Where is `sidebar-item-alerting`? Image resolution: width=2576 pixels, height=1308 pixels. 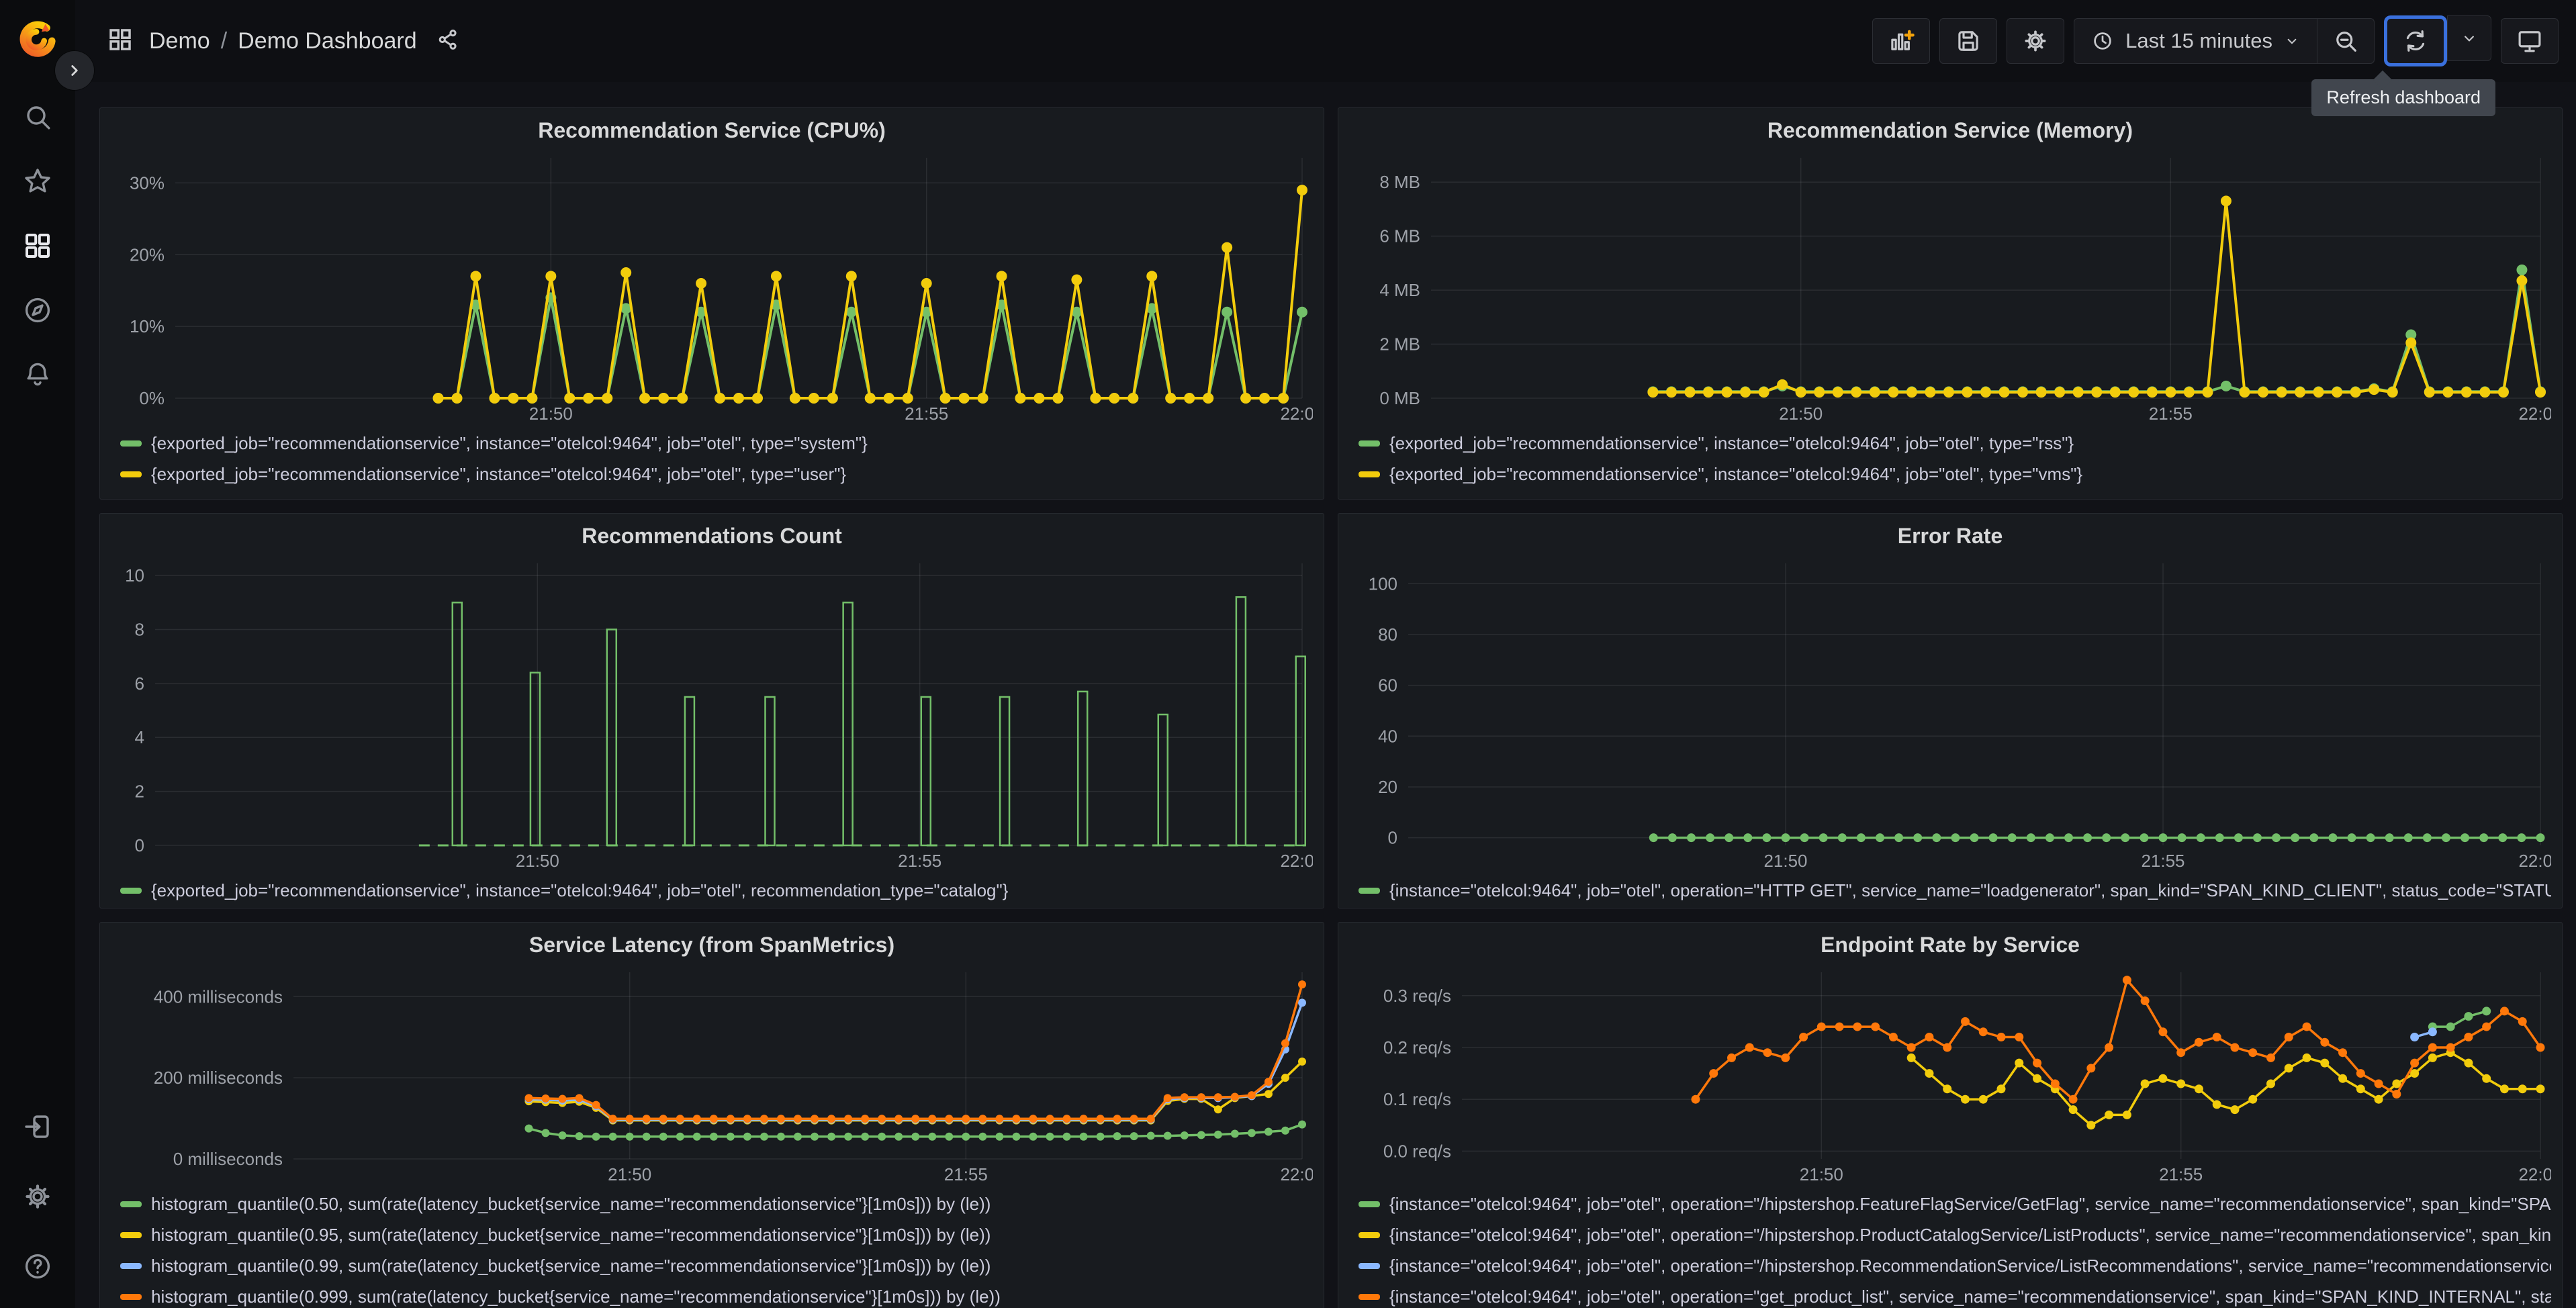 sidebar-item-alerting is located at coordinates (37, 374).